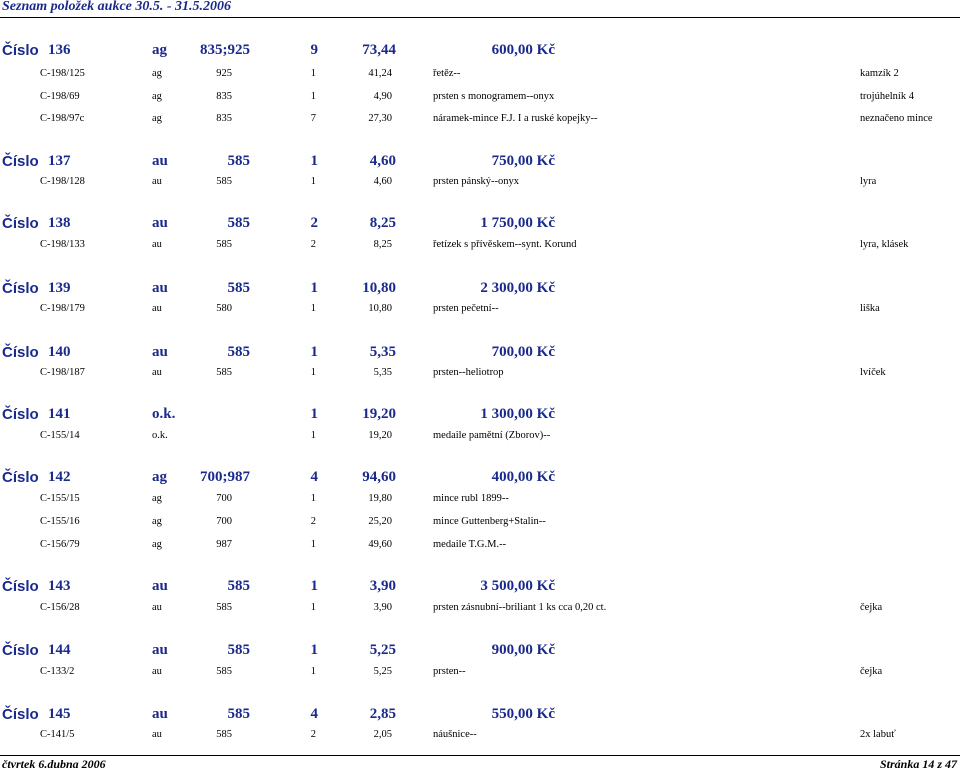  What do you see at coordinates (160, 435) in the screenshot?
I see `item-metal: o.k.` at bounding box center [160, 435].